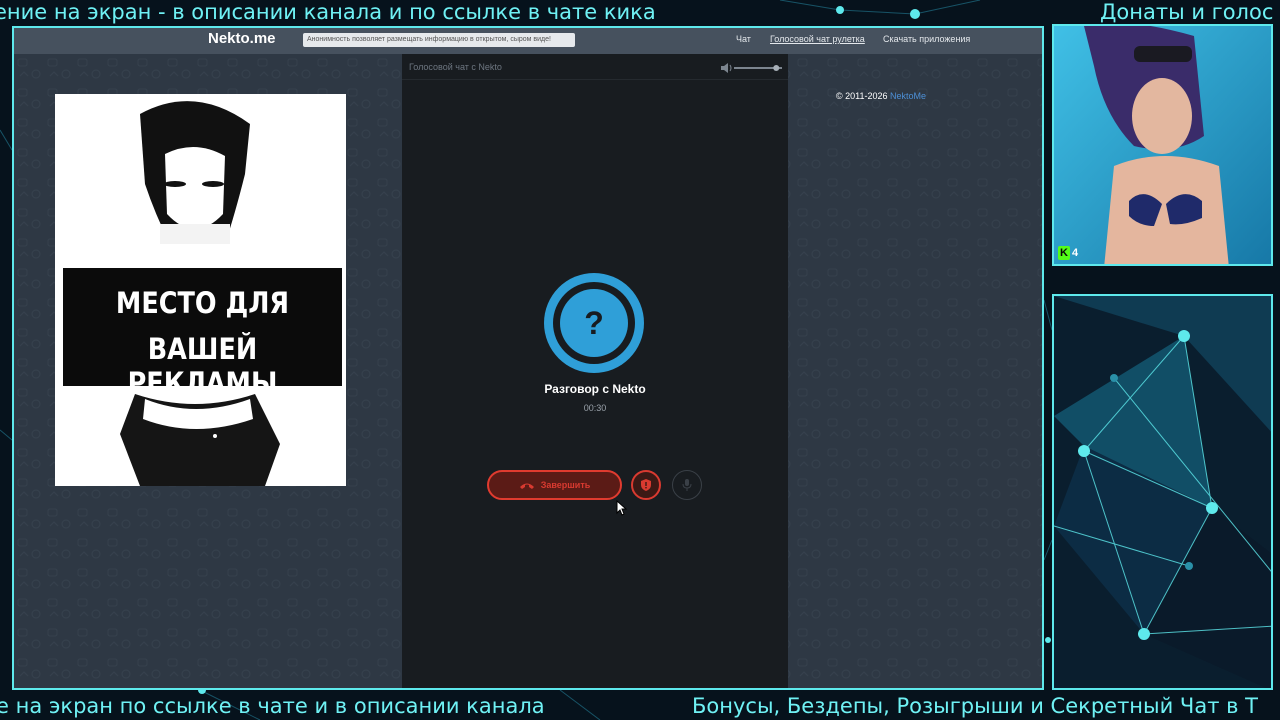 The image size is (1280, 720). Describe the element at coordinates (926, 39) in the screenshot. I see `nav-link-download-apps: Скачать приложения` at that location.